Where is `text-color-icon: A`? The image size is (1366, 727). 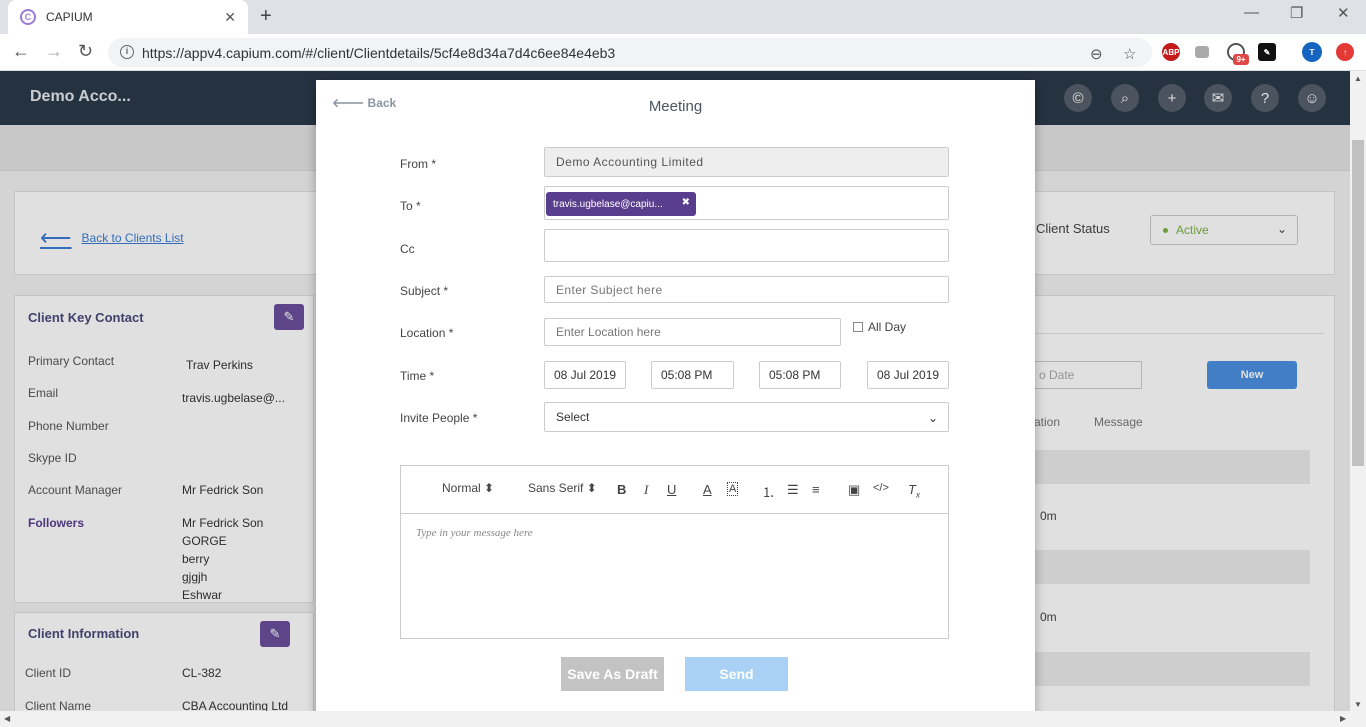 text-color-icon: A is located at coordinates (707, 489).